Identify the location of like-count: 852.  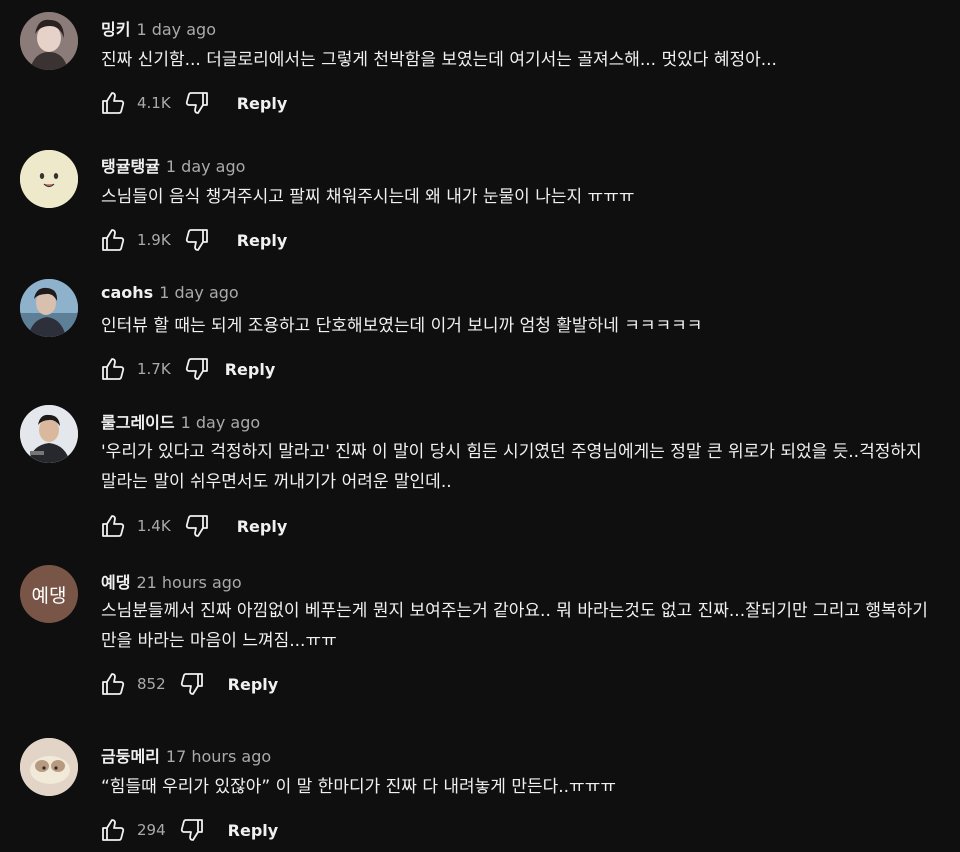
(151, 684).